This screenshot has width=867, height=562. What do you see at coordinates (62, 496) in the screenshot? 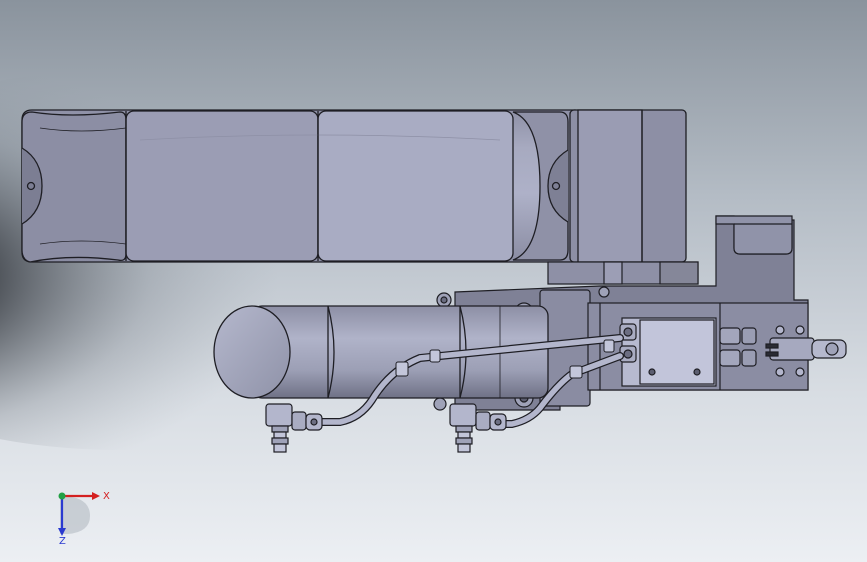
I see `y-axis-dot` at bounding box center [62, 496].